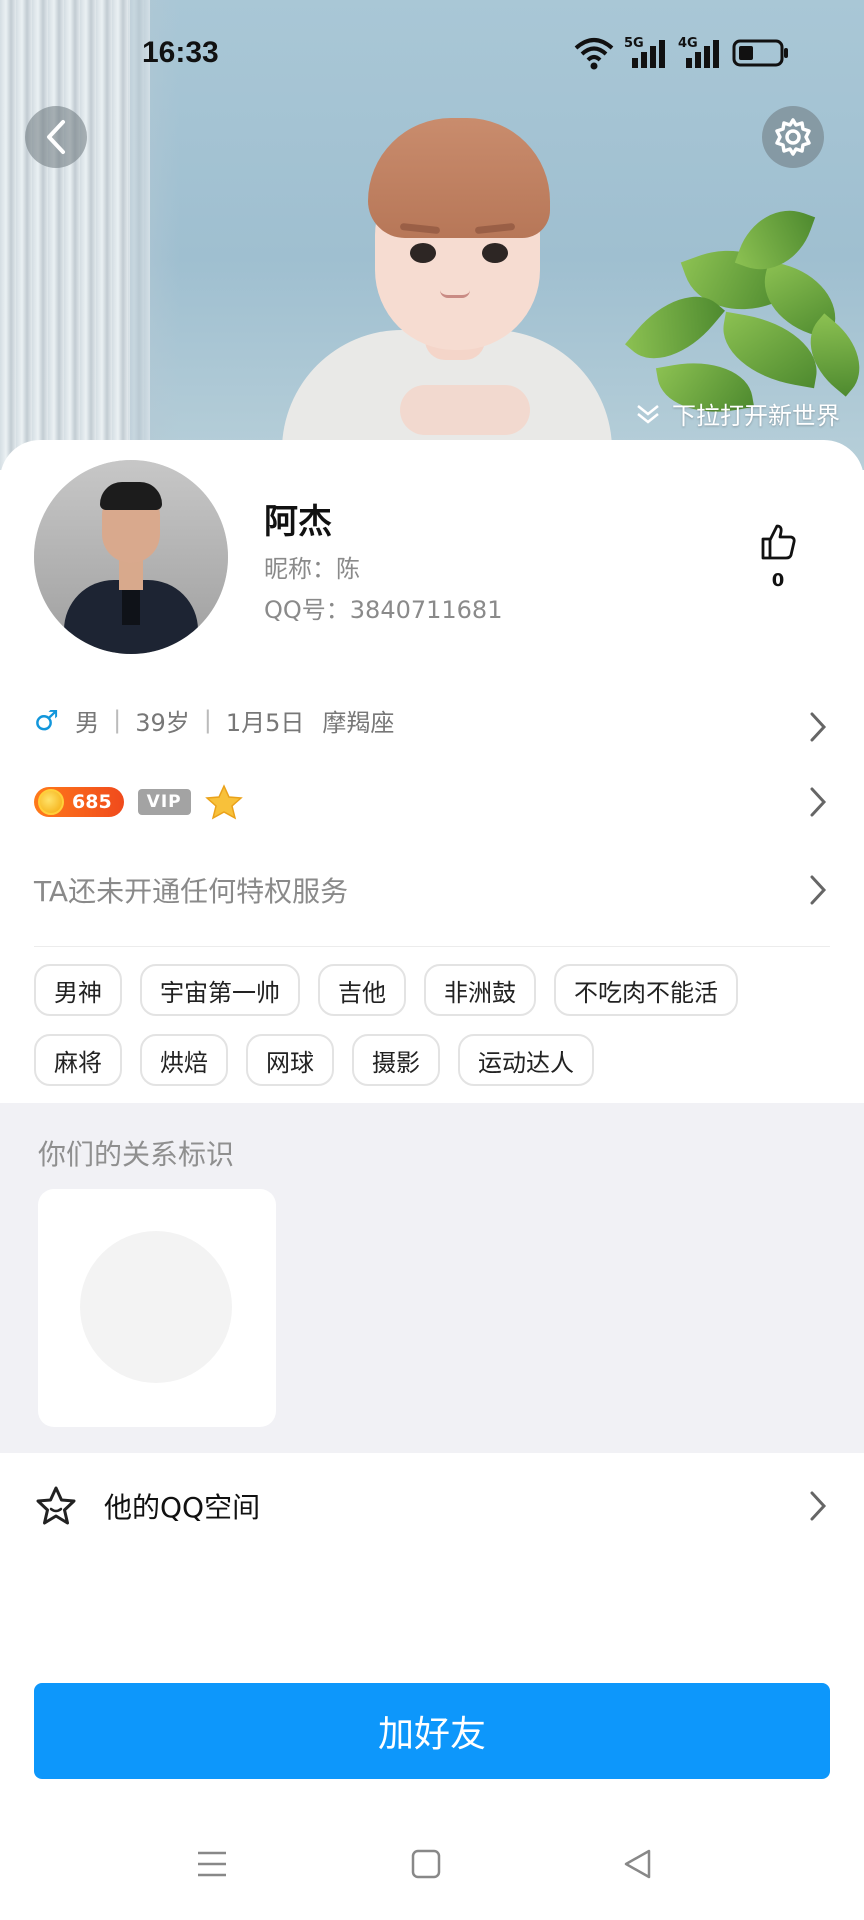  What do you see at coordinates (434, 1025) in the screenshot?
I see `interest-tags: 男神 宇宙第一帅 吉他 非洲鼓 不吃肉不能活 麻将 烘焙 网球 摄影 运动达人` at bounding box center [434, 1025].